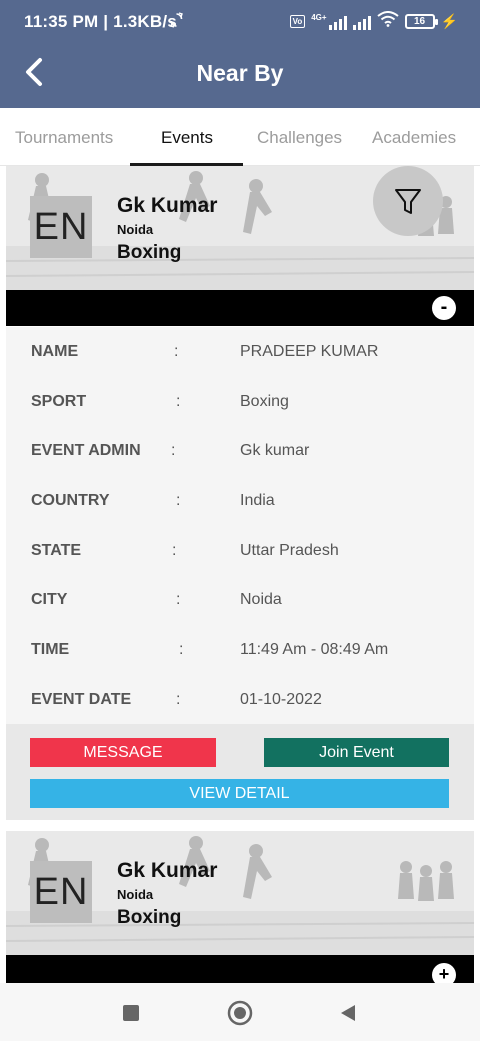  Describe the element at coordinates (240, 137) in the screenshot. I see `tab-bar: Tournaments Events Challenges Academies` at that location.